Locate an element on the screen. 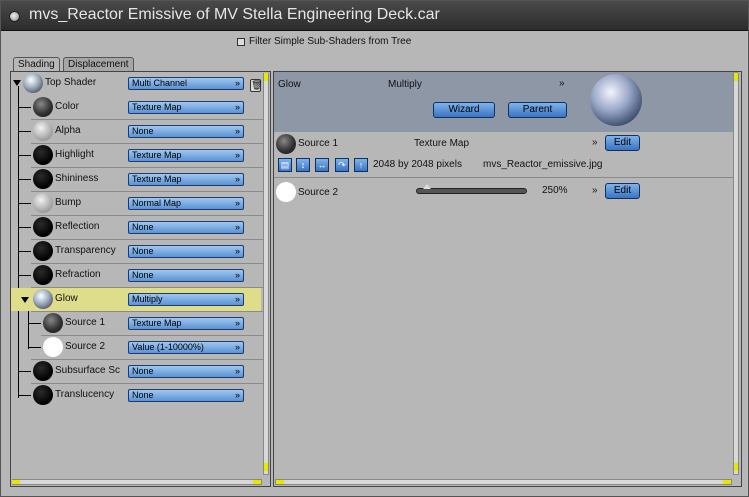 This screenshot has width=749, height=497. tree-row-color: Color Texture Map » is located at coordinates (136, 107).